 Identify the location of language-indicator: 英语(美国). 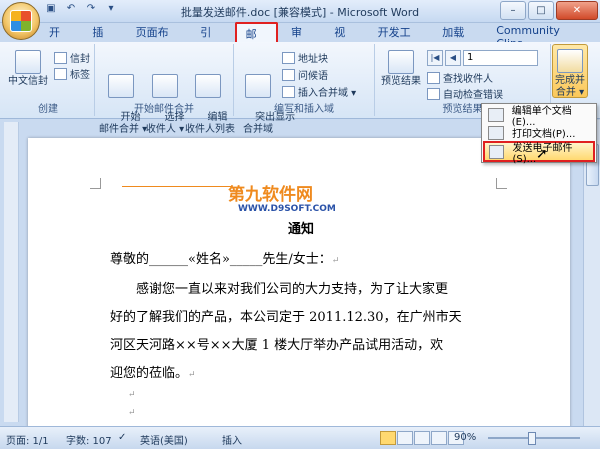
(164, 439).